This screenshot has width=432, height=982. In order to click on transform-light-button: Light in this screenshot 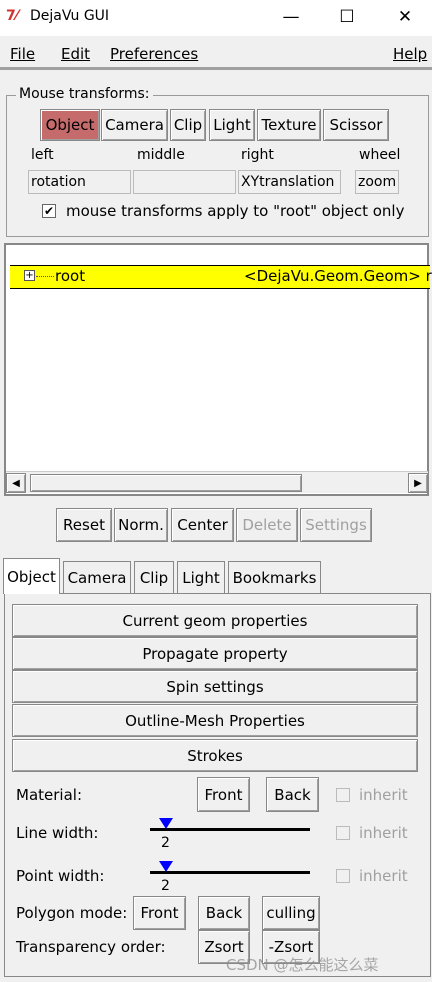, I will do `click(232, 125)`.